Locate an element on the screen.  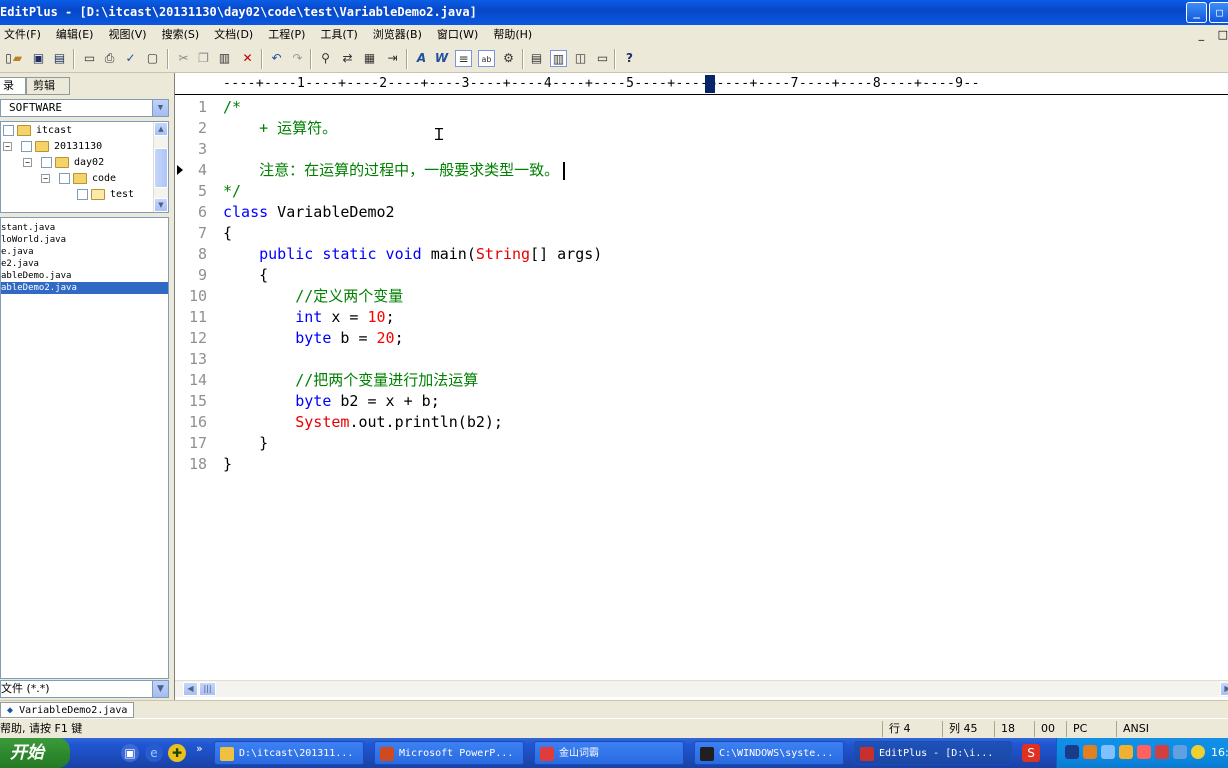
app-tray-icon is located at coordinates (1162, 752).